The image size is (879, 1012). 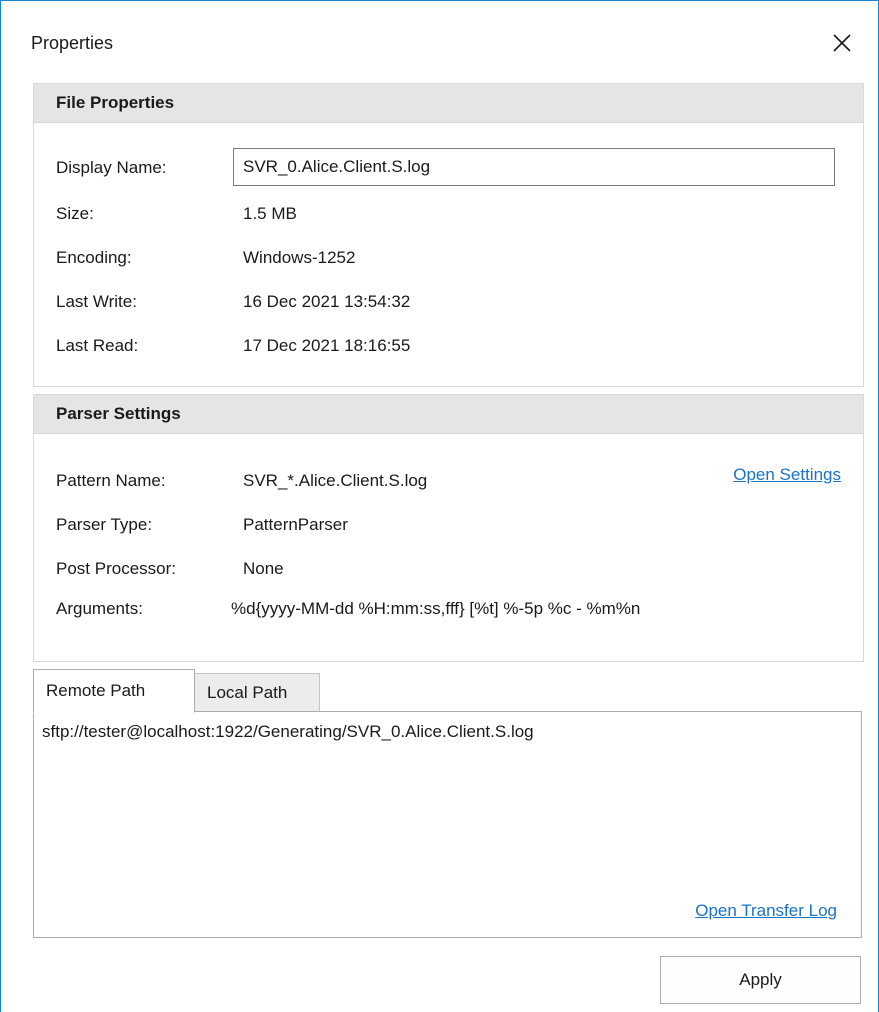 What do you see at coordinates (270, 213) in the screenshot?
I see `size-value: 1.5 MB` at bounding box center [270, 213].